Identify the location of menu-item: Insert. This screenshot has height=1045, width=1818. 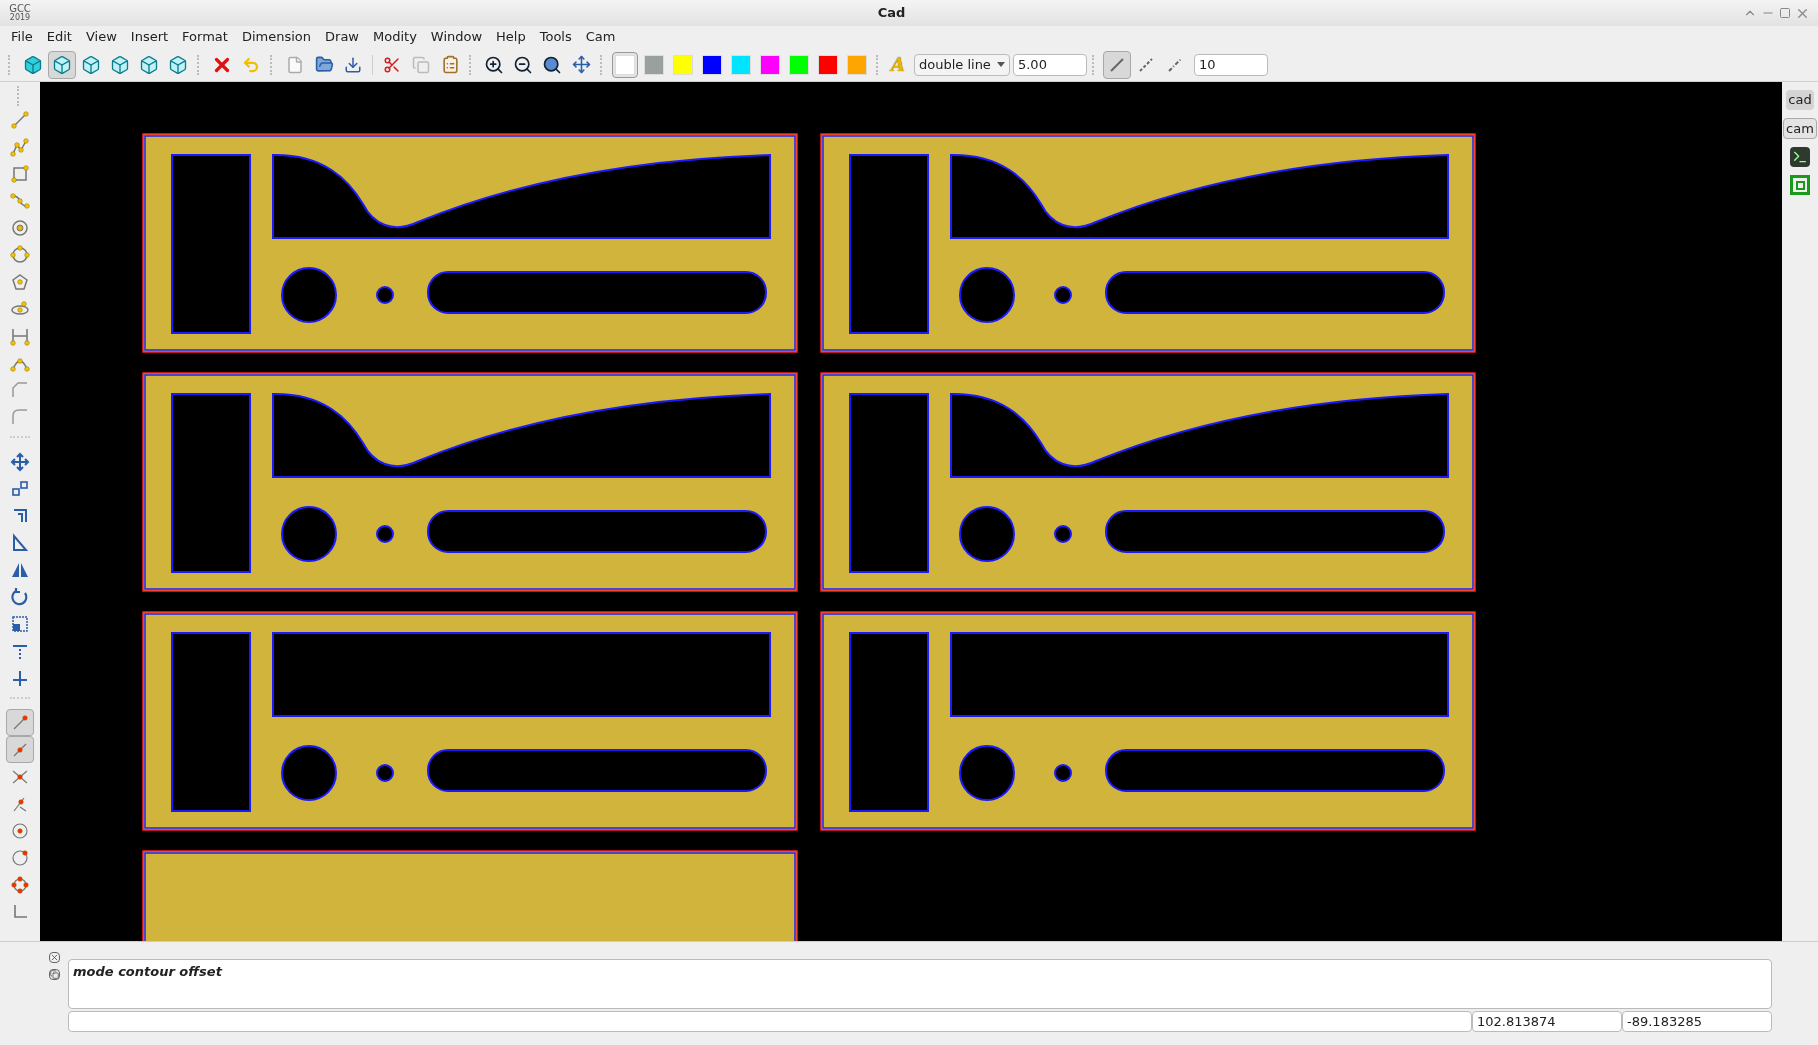
(149, 37).